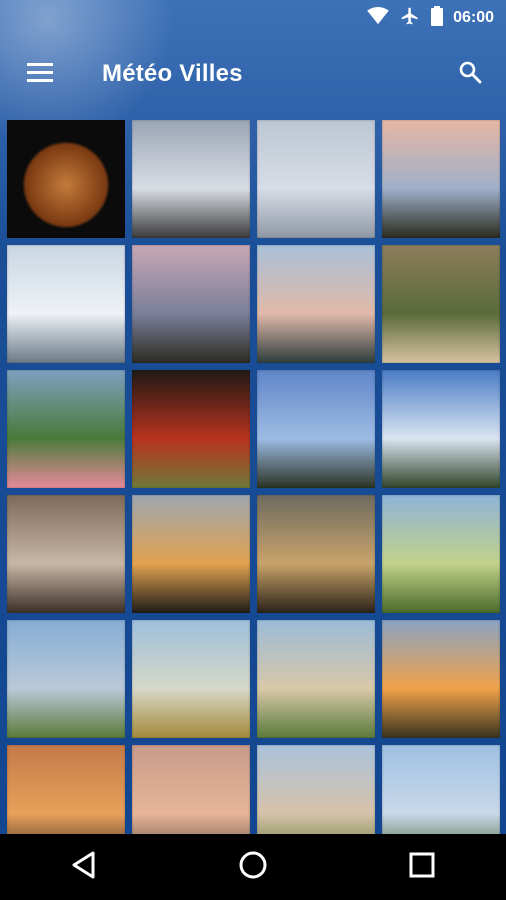 The image size is (506, 900). What do you see at coordinates (191, 679) in the screenshot?
I see `photo-thumbnail-morning-field` at bounding box center [191, 679].